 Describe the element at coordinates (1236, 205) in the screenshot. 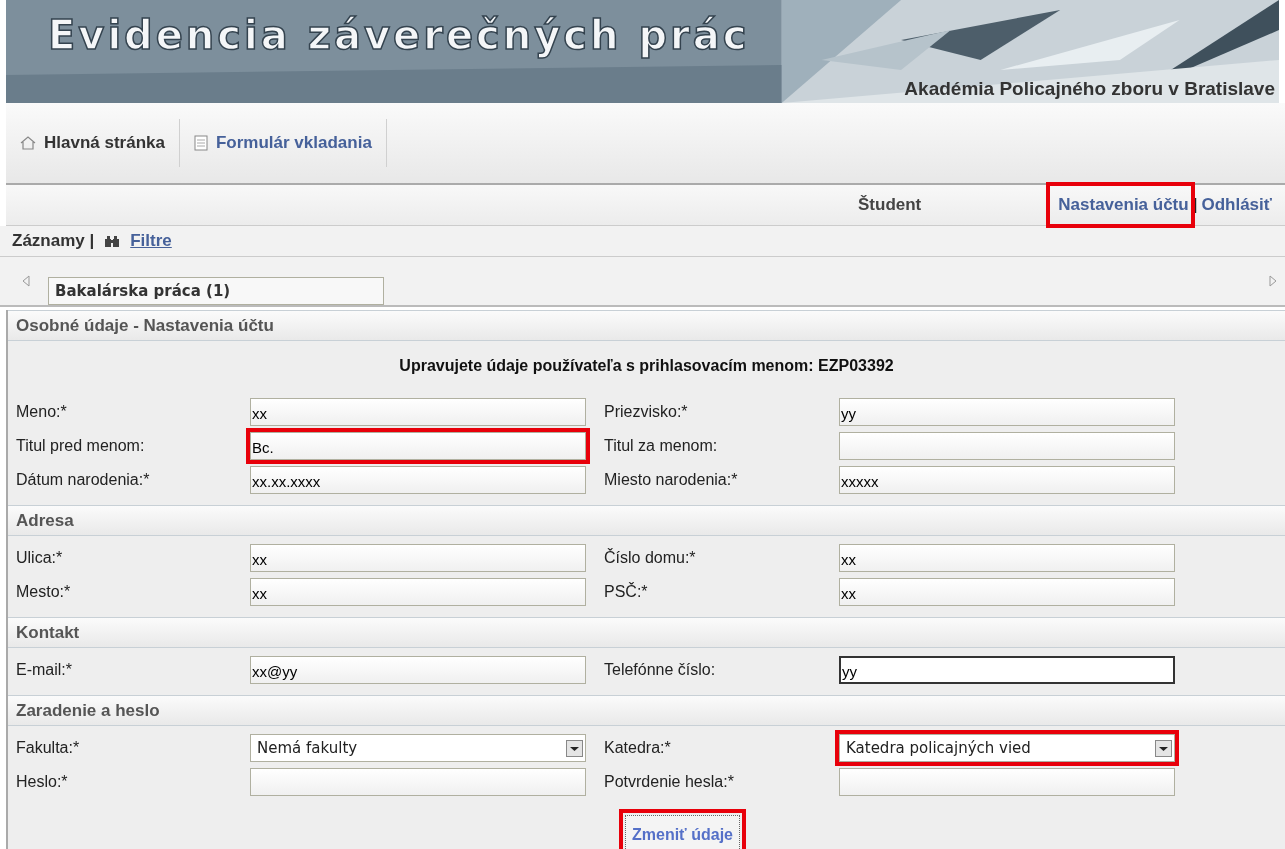

I see `account-link: Odhlásiť` at that location.